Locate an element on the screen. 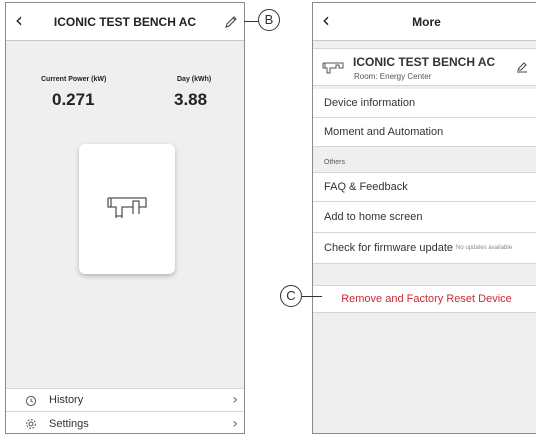 This screenshot has width=536, height=436. day-energy-label: Day (kWh) is located at coordinates (194, 79).